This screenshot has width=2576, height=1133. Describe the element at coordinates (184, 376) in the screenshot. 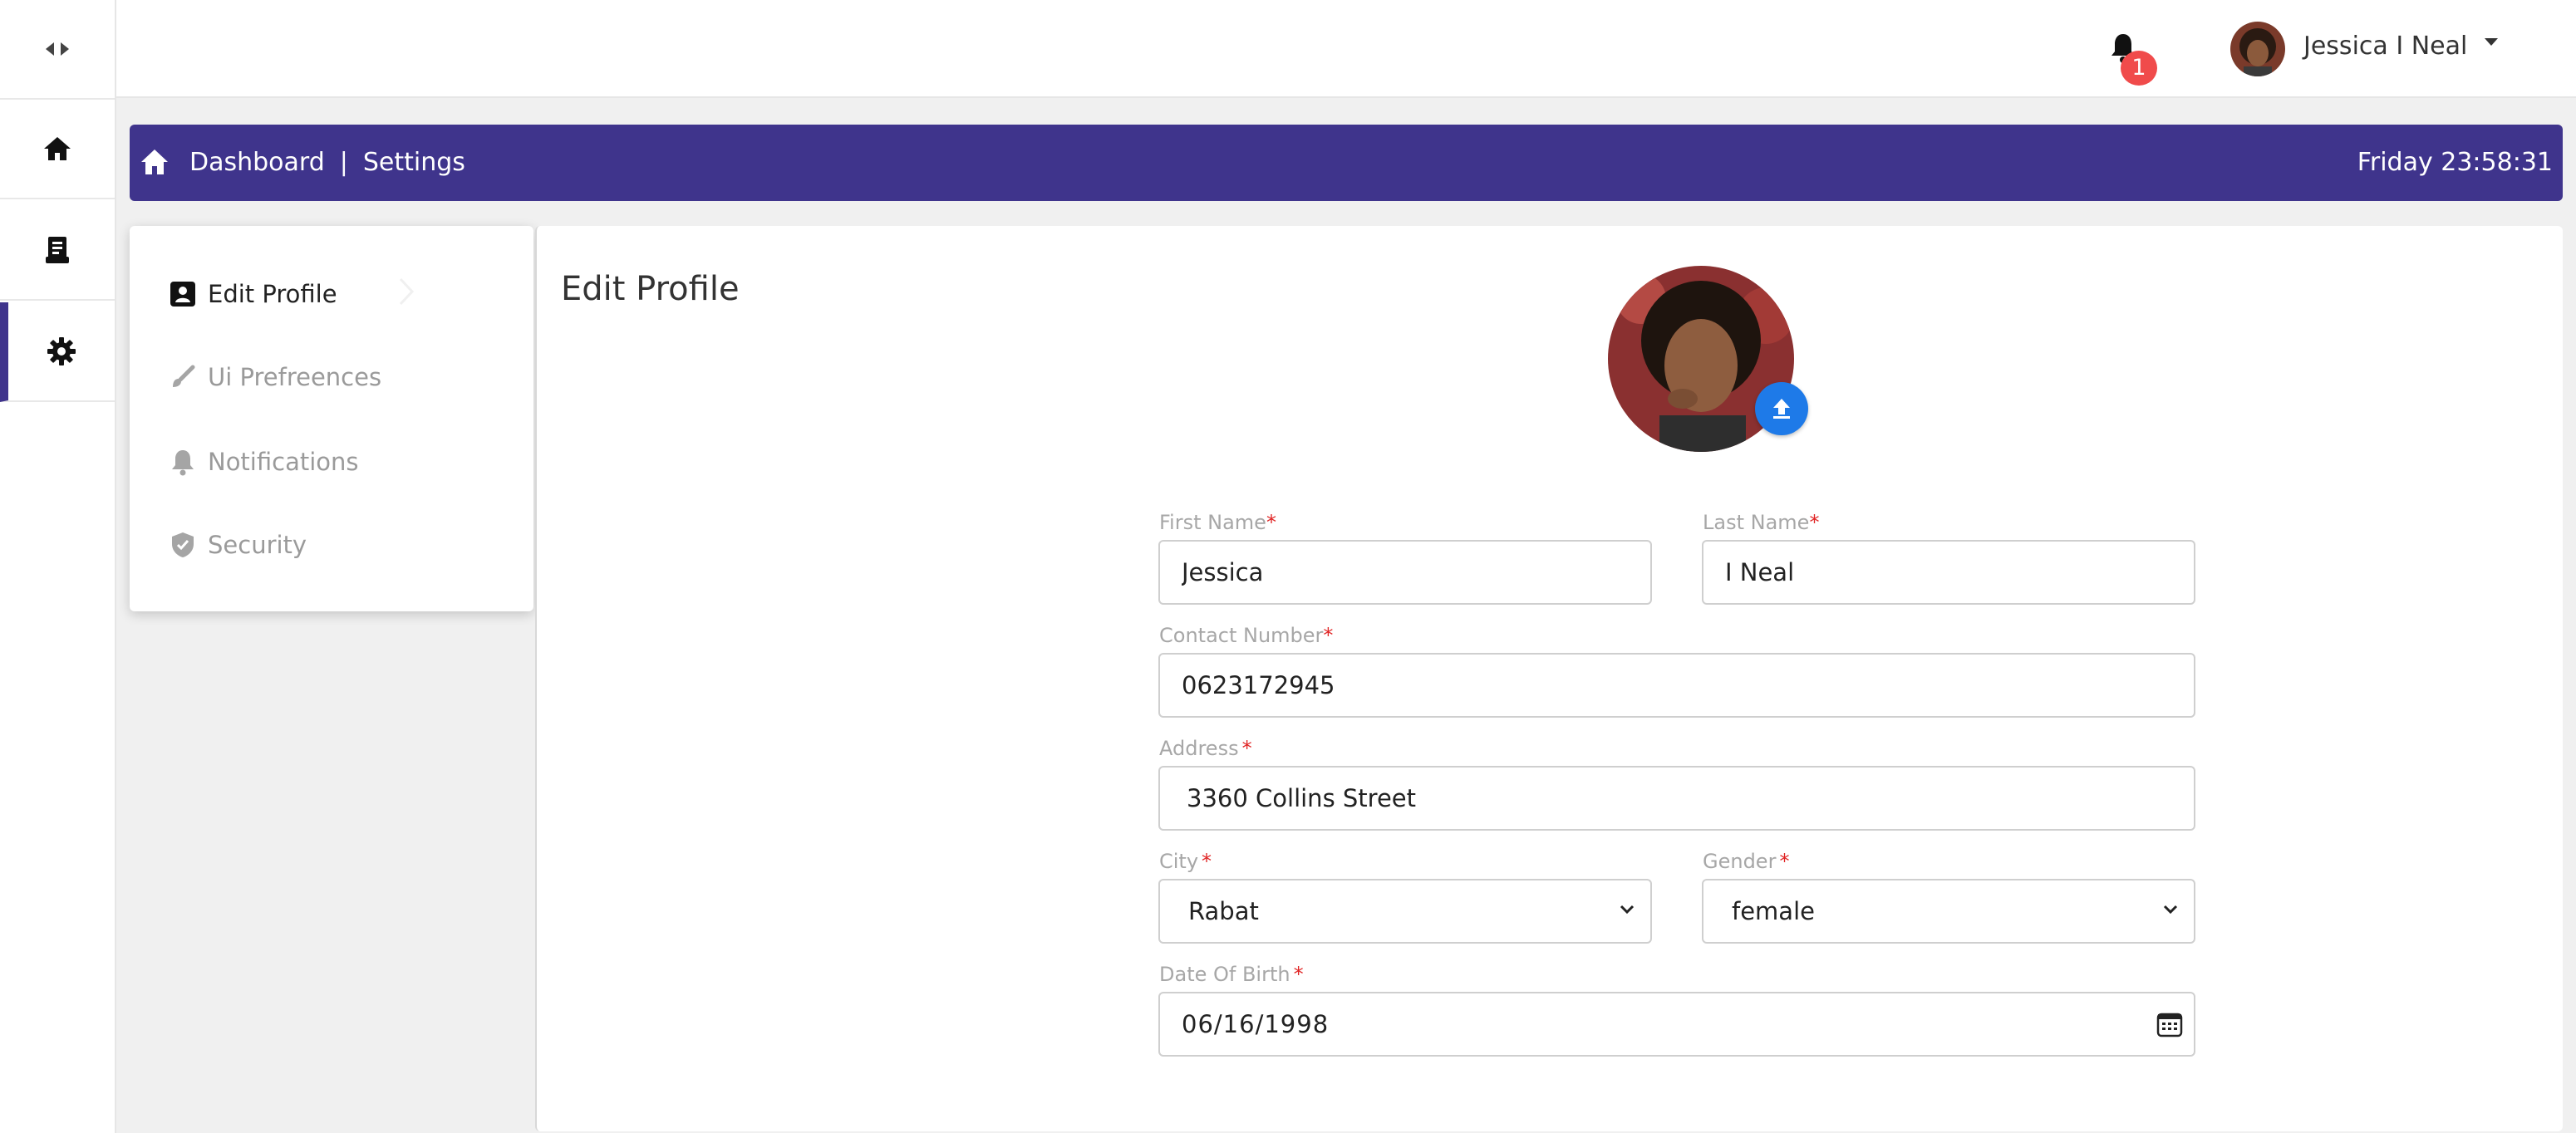

I see `brush-icon` at that location.